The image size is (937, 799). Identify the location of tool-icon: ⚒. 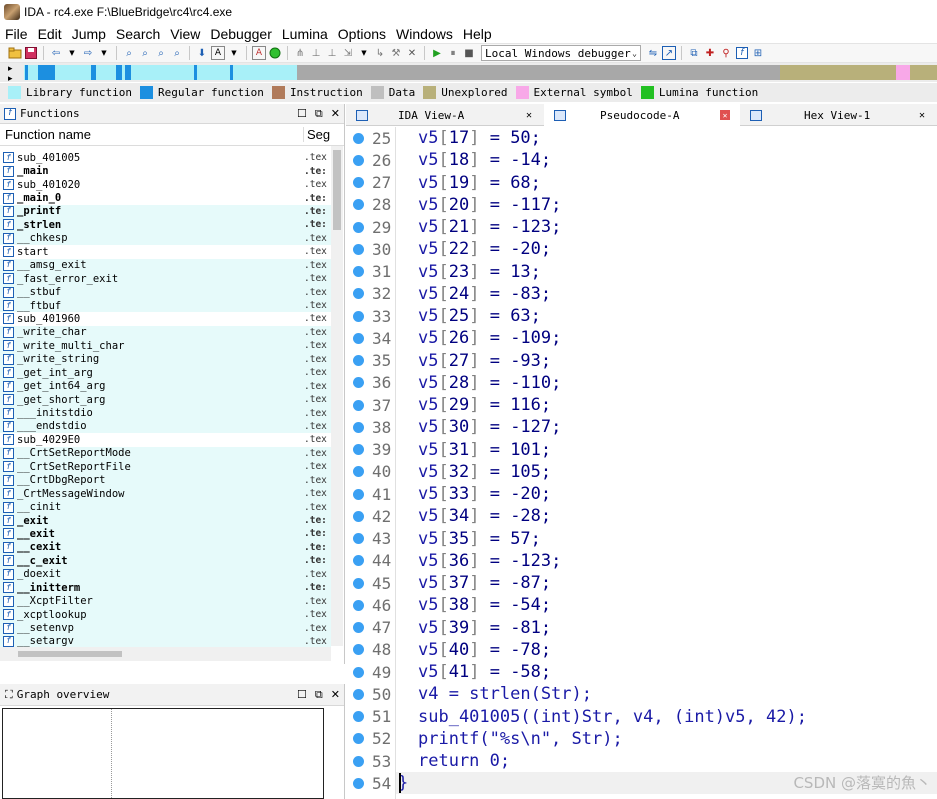
(396, 53).